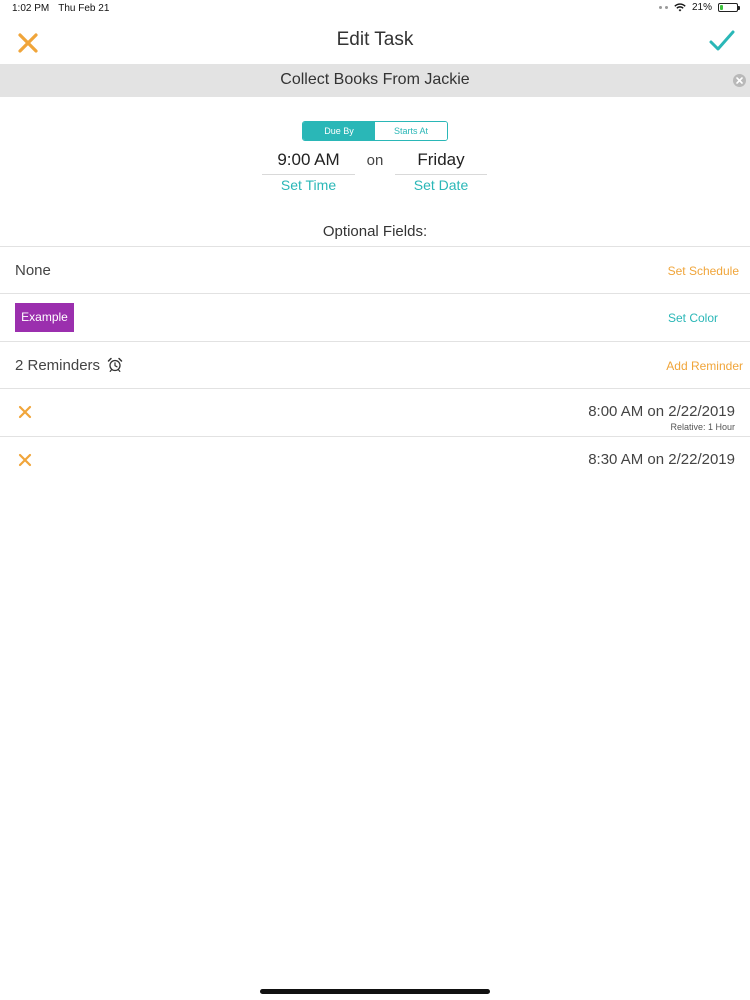 The width and height of the screenshot is (750, 1000). What do you see at coordinates (411, 131) in the screenshot?
I see `segment-starts-at: Starts At` at bounding box center [411, 131].